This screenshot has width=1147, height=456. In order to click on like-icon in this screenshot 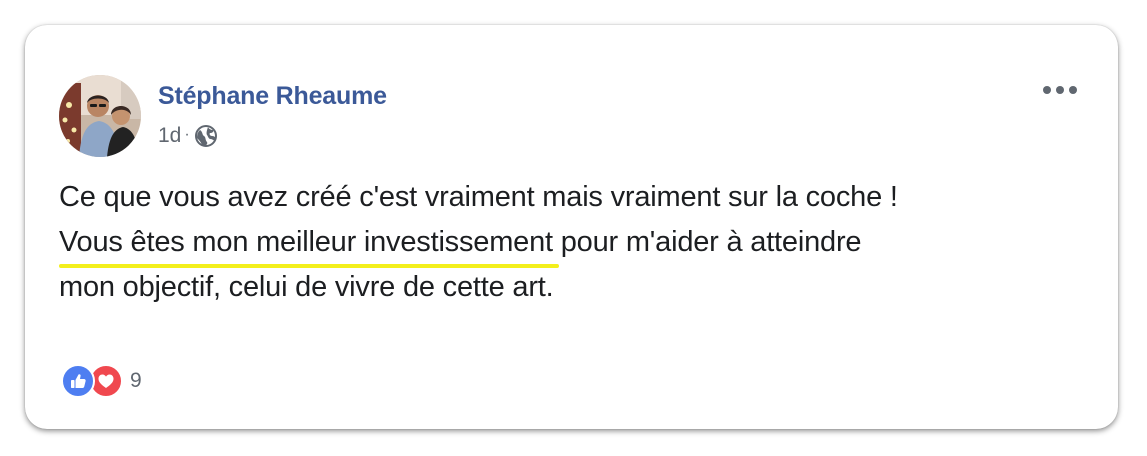, I will do `click(78, 381)`.